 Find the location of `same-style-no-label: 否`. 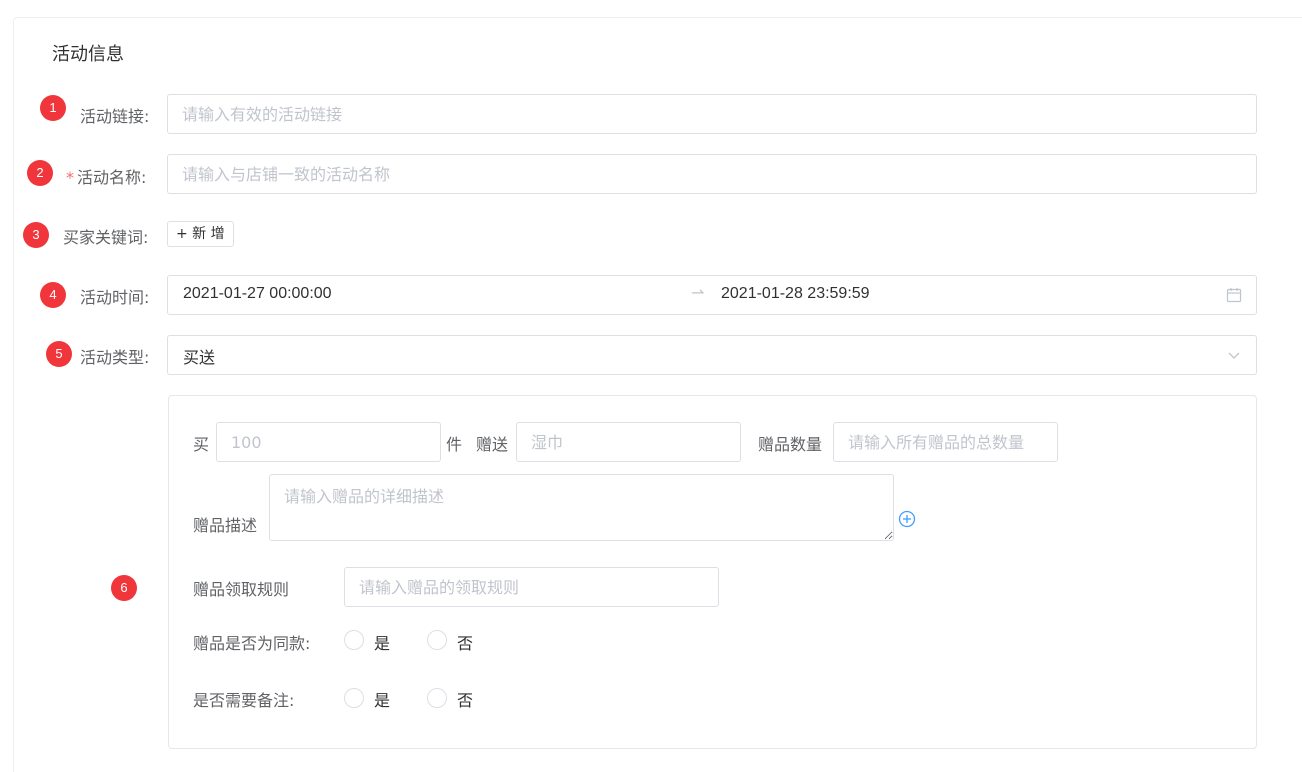

same-style-no-label: 否 is located at coordinates (465, 642).